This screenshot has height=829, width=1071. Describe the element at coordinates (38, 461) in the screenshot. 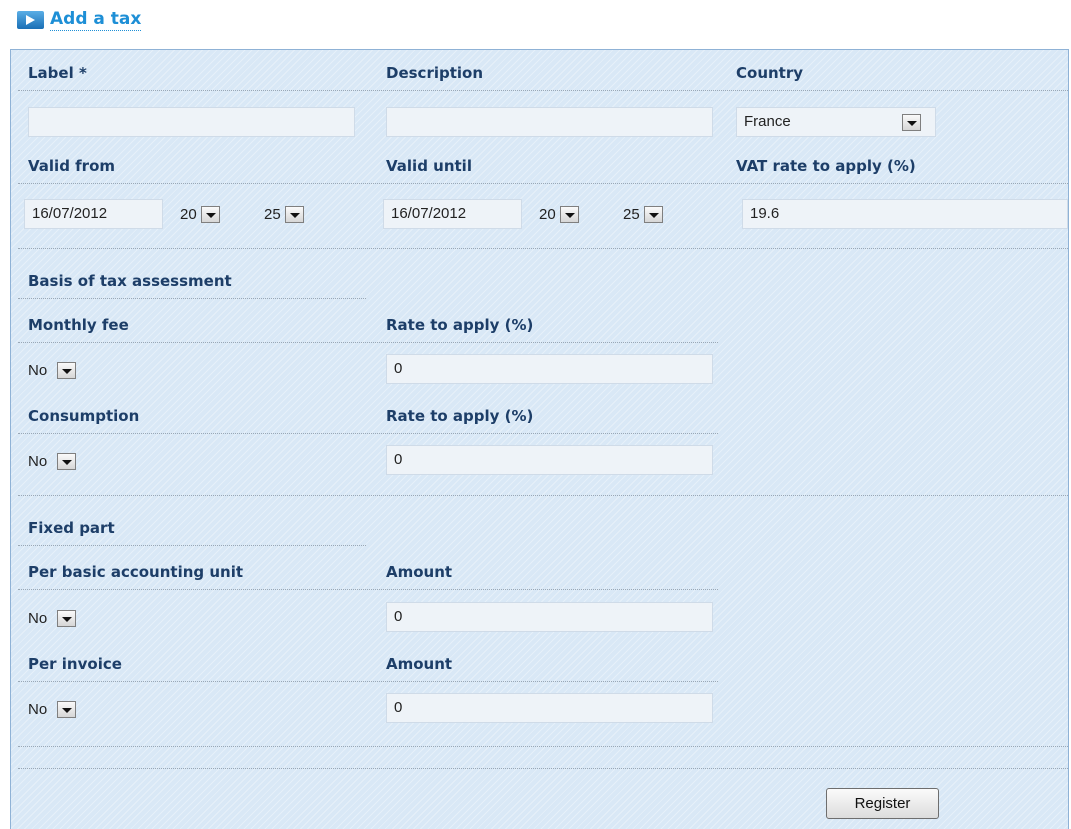

I see `consumption-value: No` at that location.